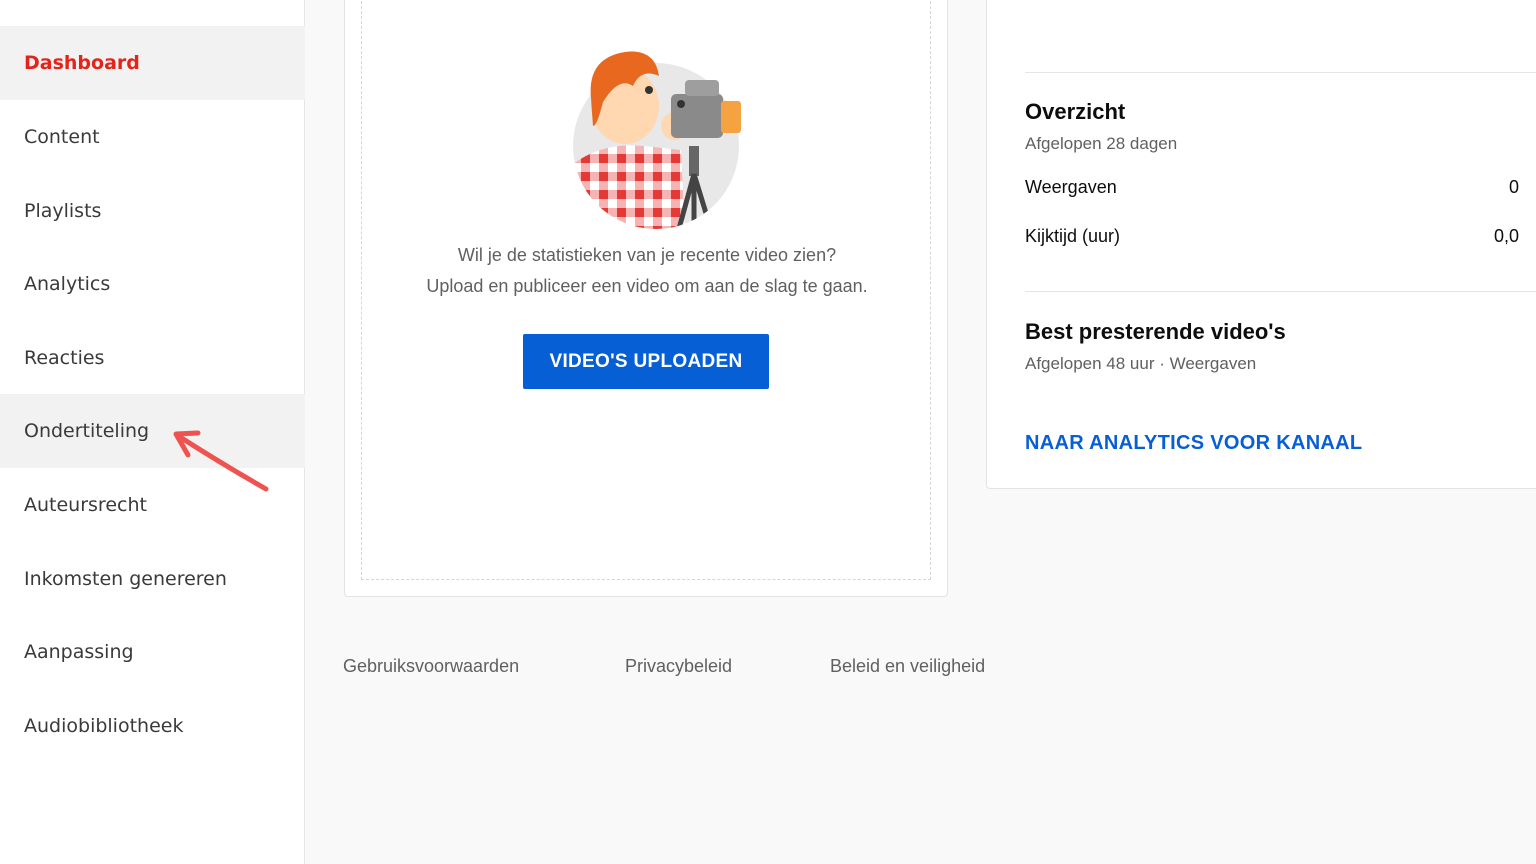 The image size is (1536, 864). I want to click on sidebar-item-inkomsten-genereren: Inkomsten genereren, so click(152, 579).